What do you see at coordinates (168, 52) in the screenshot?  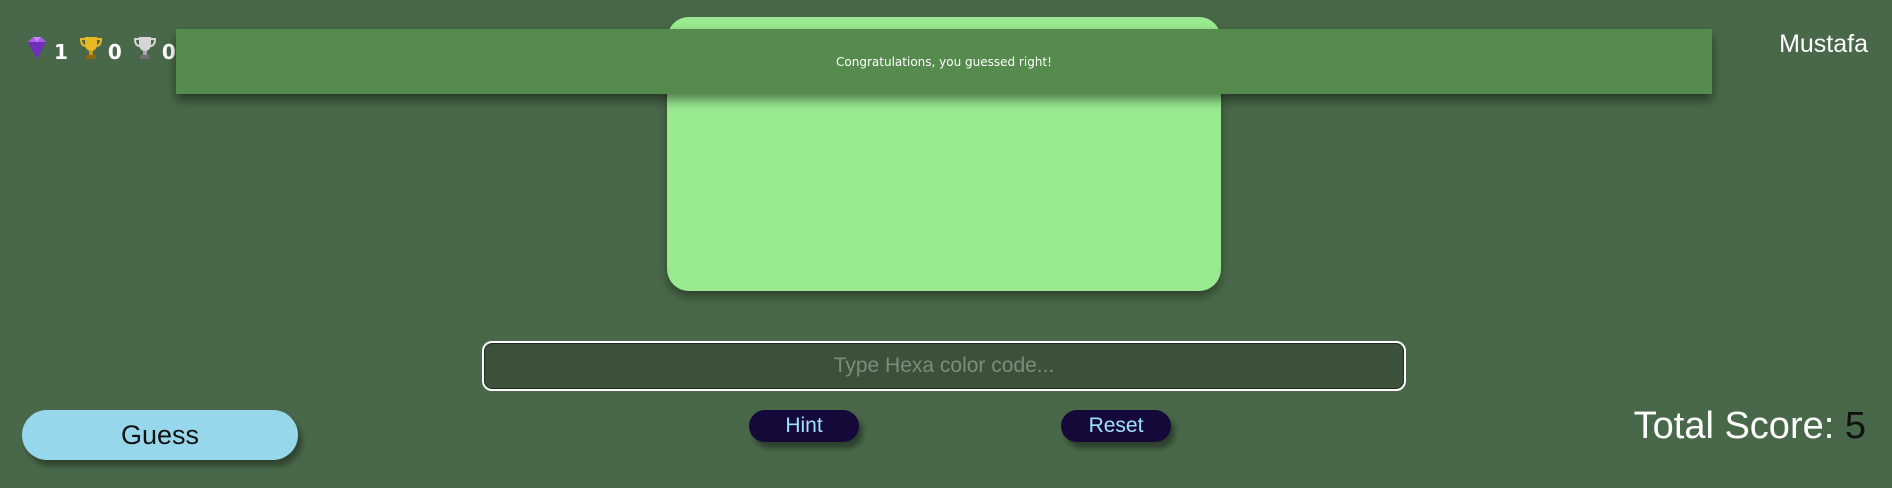 I see `silver-trophy-count: 0` at bounding box center [168, 52].